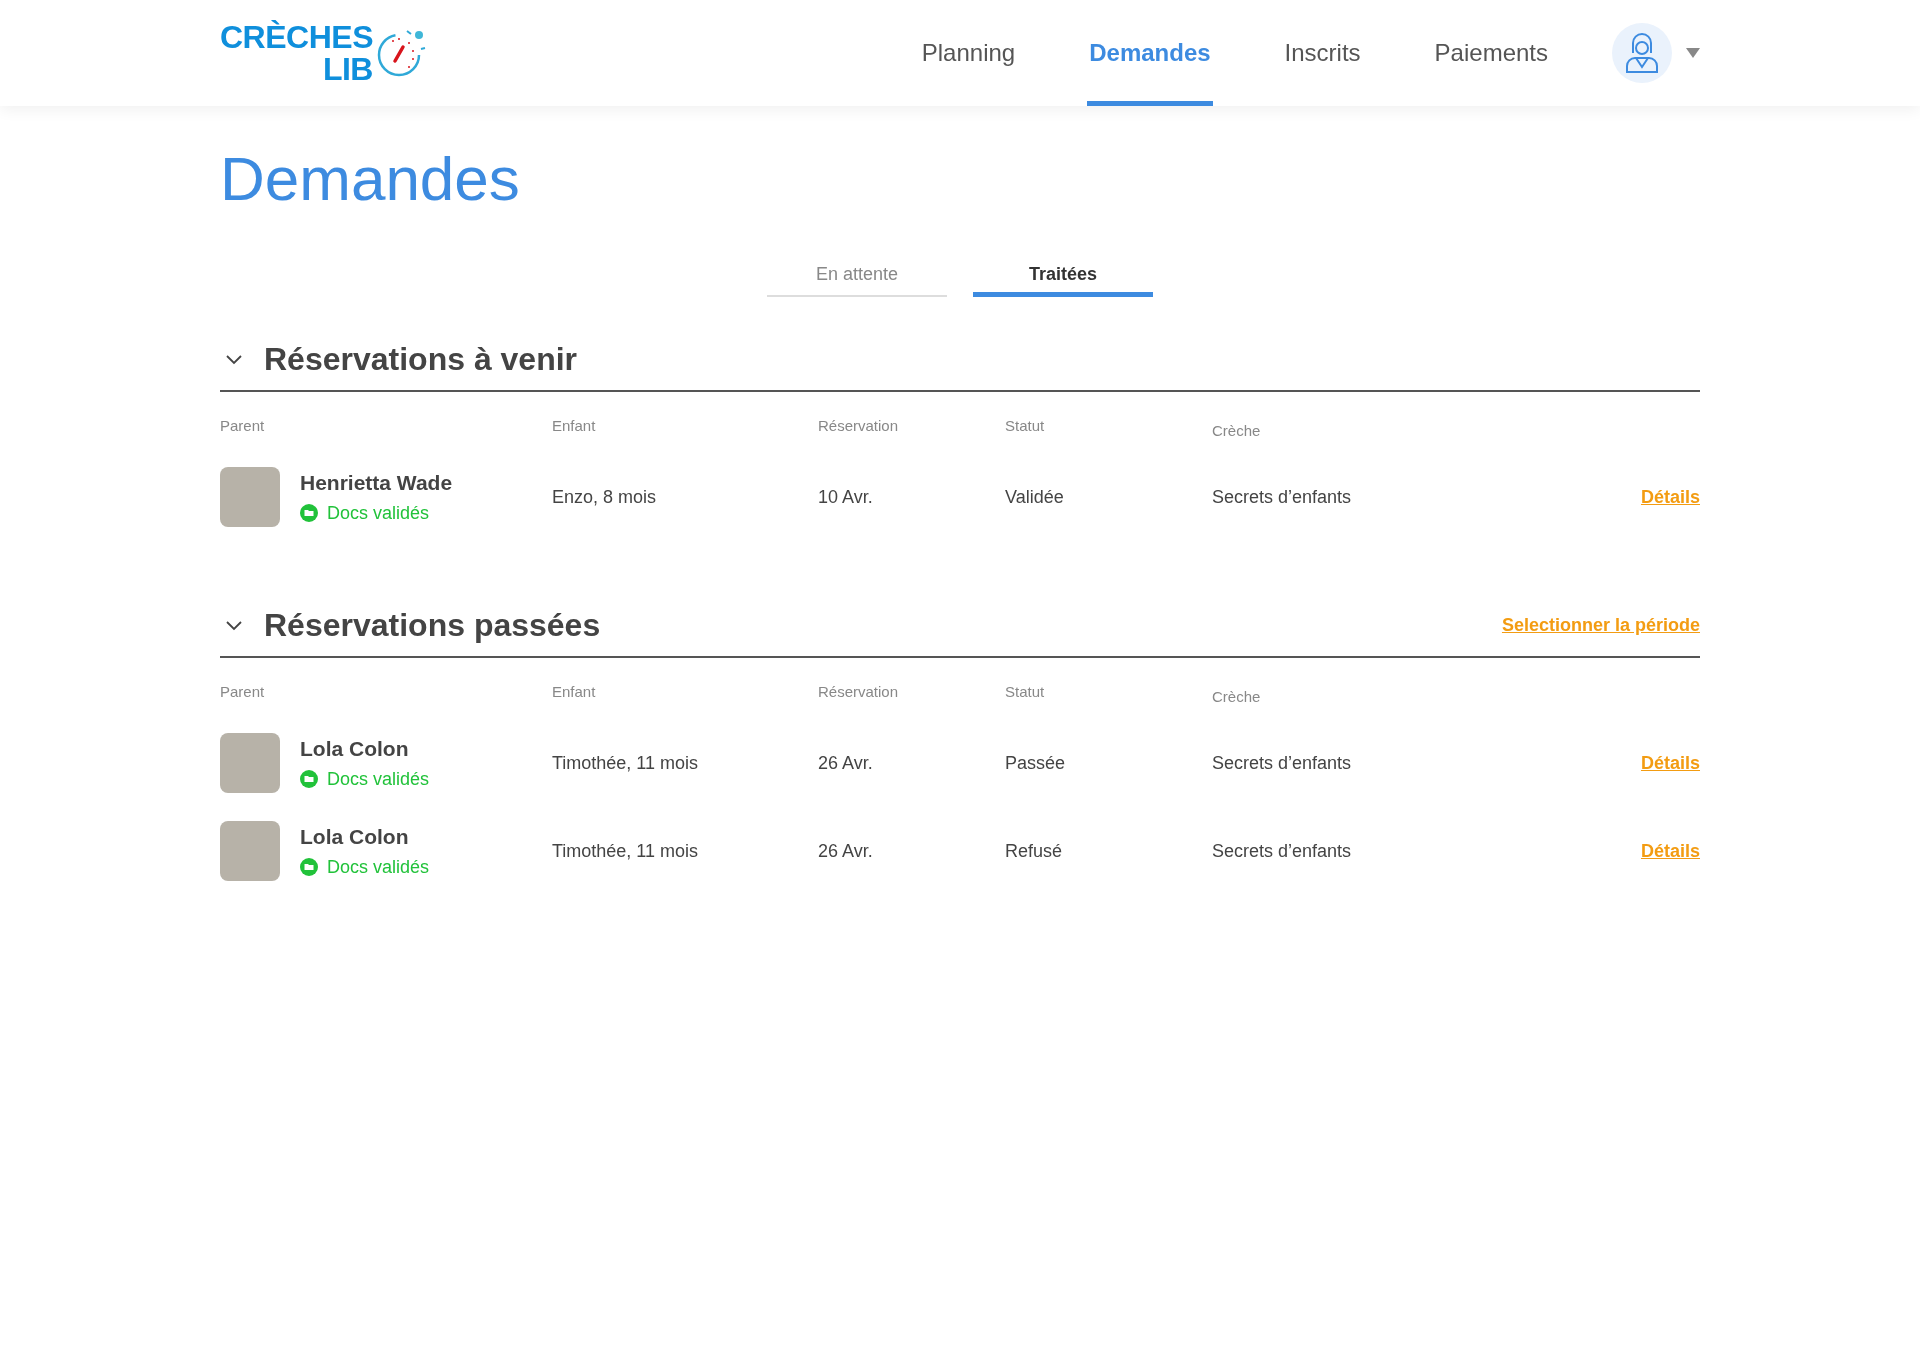  What do you see at coordinates (1036, 763) in the screenshot?
I see `table-cell-text: Passée` at bounding box center [1036, 763].